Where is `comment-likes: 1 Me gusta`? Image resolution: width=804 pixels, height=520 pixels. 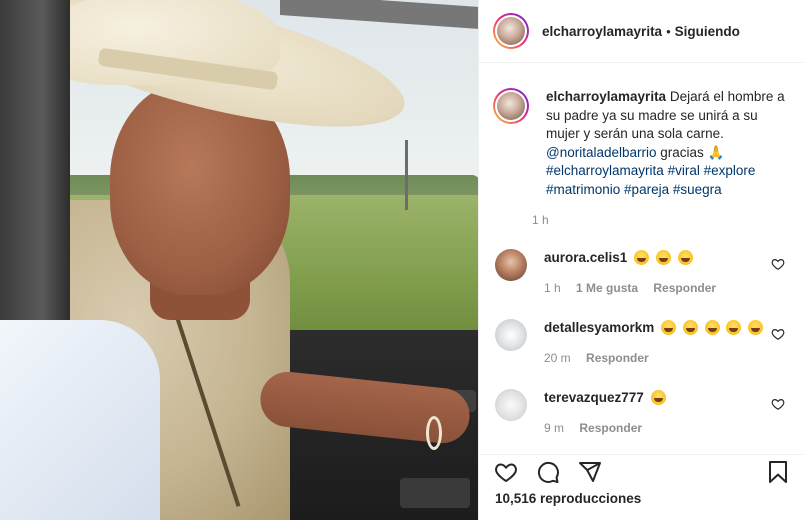
comment-likes: 1 Me gusta is located at coordinates (607, 288).